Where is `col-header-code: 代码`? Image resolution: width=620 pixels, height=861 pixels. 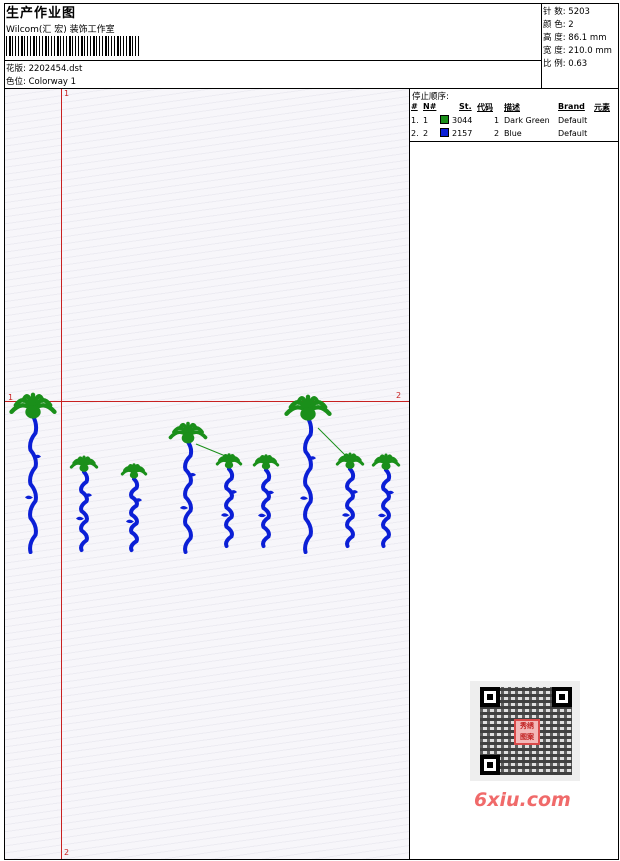 col-header-code: 代码 is located at coordinates (485, 107).